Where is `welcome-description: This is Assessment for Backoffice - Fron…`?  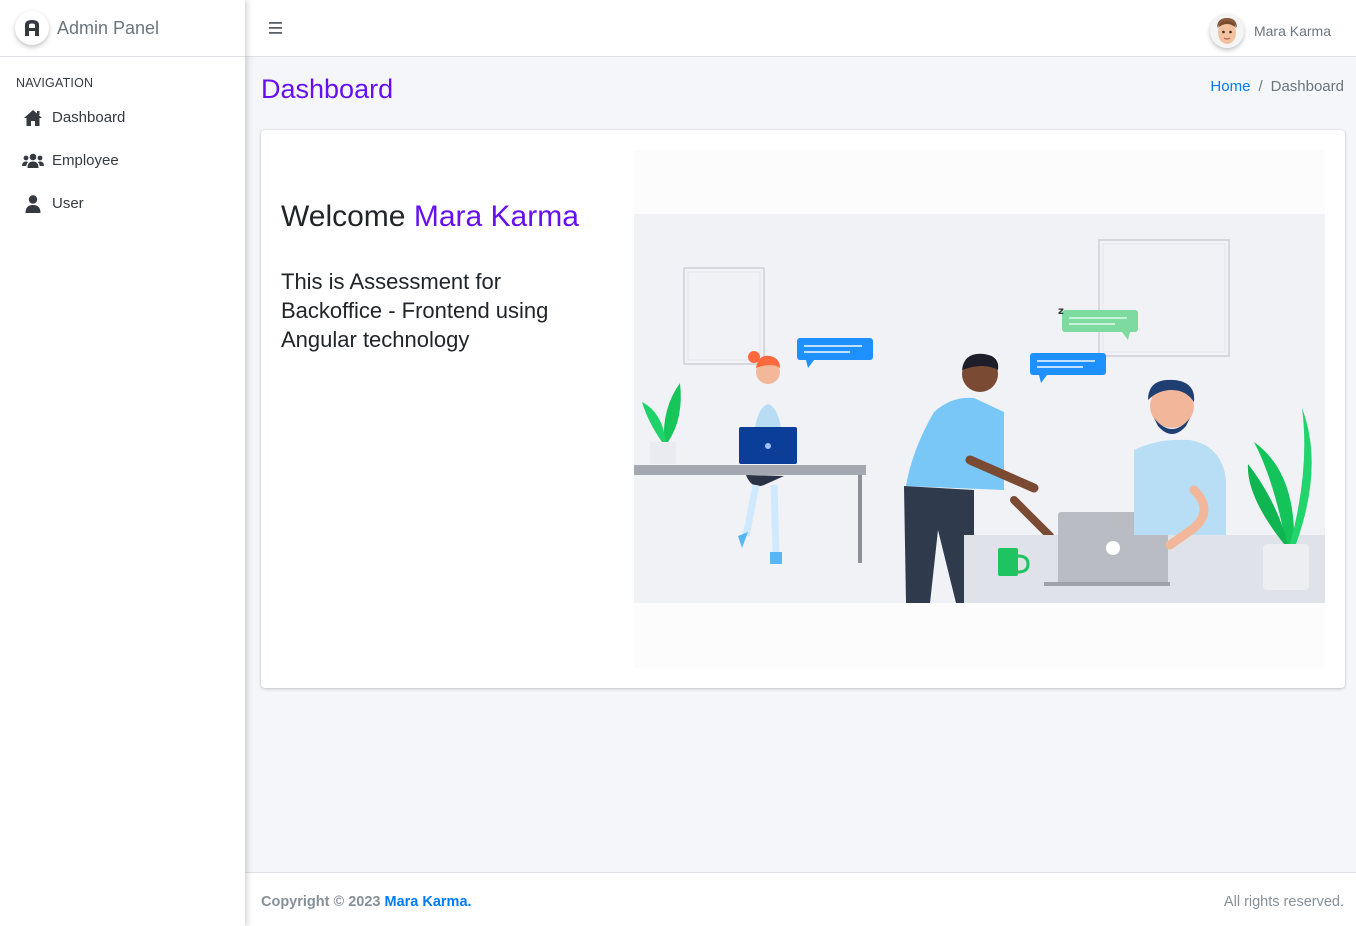
welcome-description: This is Assessment for Backoffice - Fron… is located at coordinates (415, 310).